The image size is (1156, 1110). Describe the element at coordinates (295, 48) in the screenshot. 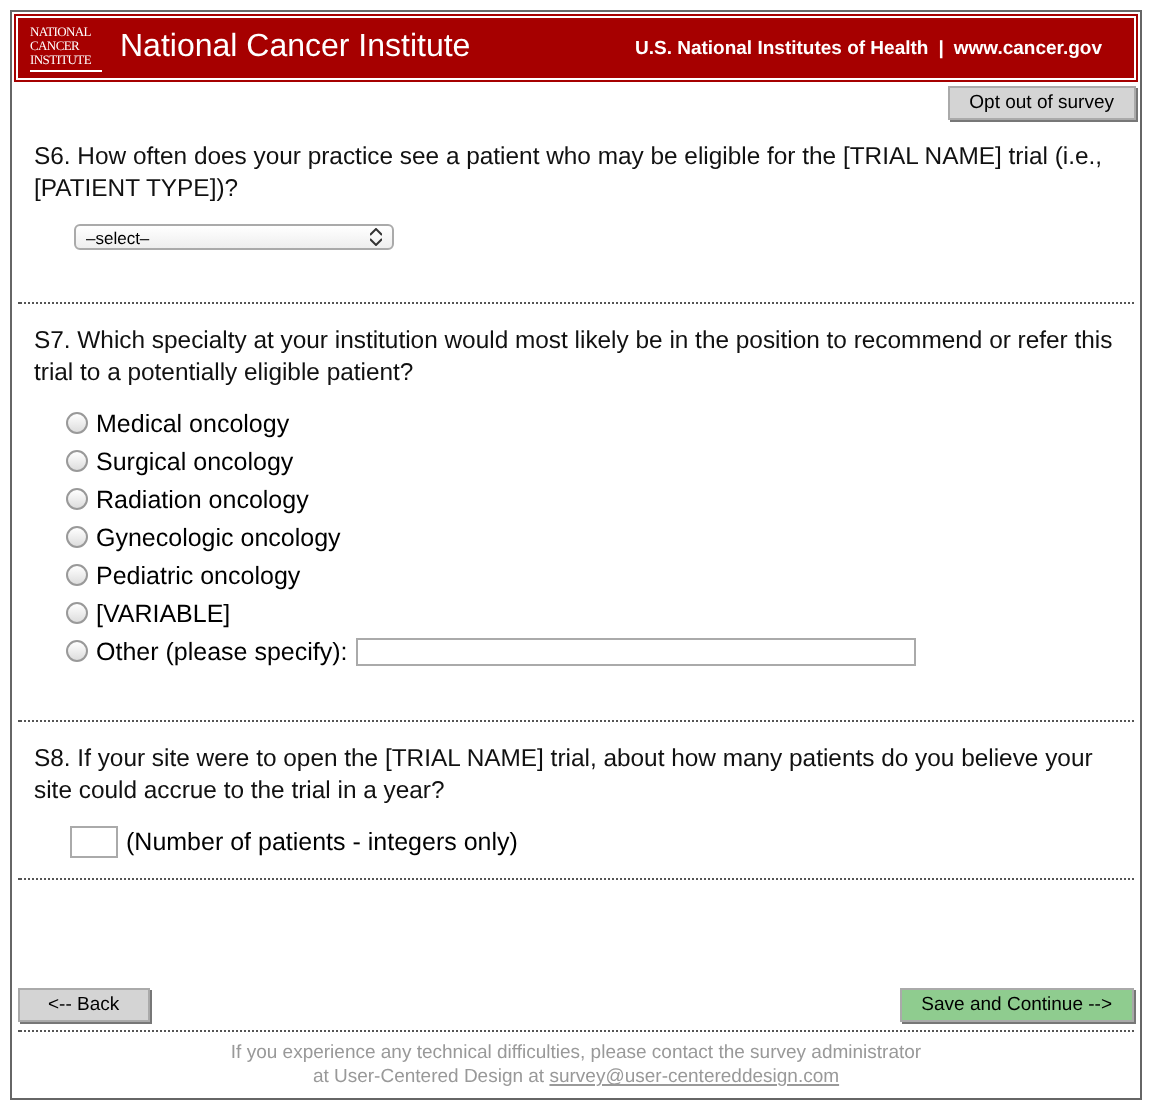

I see `site-title: National Cancer Institute` at that location.